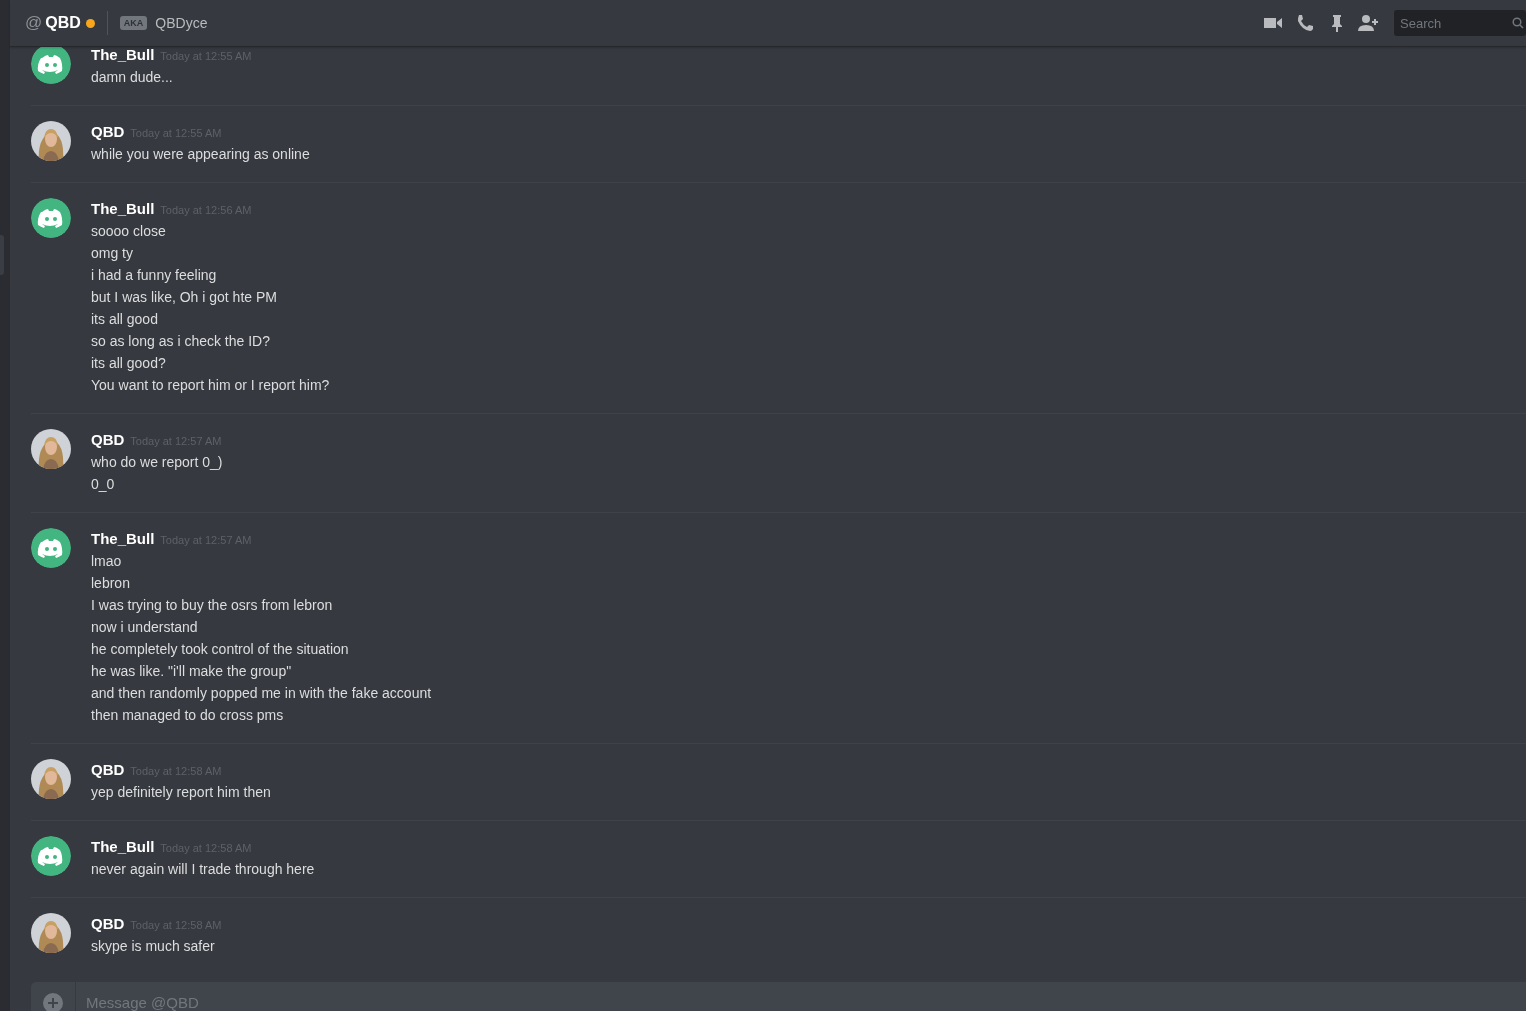 Image resolution: width=1526 pixels, height=1011 pixels. I want to click on message-text: its all good?, so click(129, 363).